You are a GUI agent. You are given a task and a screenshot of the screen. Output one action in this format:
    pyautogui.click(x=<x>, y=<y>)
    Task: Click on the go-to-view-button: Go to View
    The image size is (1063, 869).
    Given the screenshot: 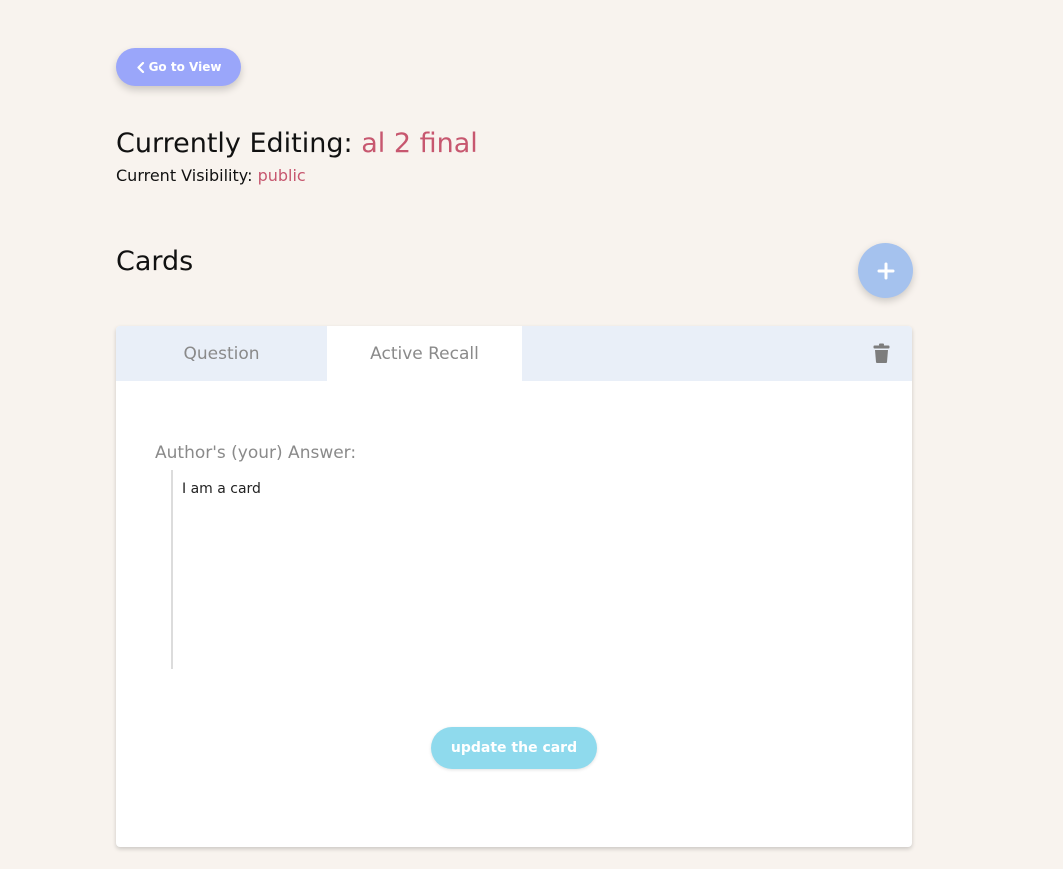 What is the action you would take?
    pyautogui.click(x=178, y=67)
    